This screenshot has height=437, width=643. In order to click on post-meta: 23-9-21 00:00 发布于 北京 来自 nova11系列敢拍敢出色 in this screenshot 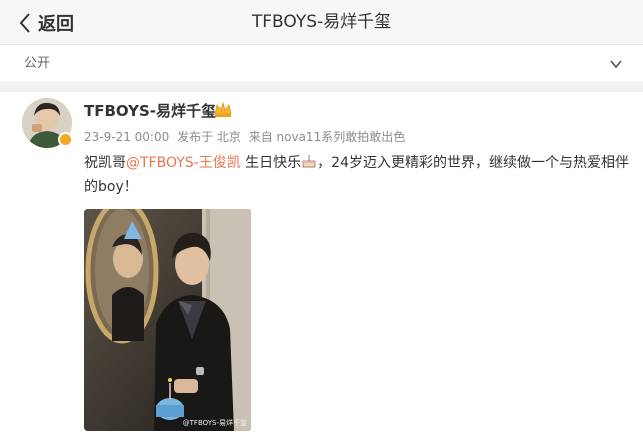, I will do `click(246, 136)`.